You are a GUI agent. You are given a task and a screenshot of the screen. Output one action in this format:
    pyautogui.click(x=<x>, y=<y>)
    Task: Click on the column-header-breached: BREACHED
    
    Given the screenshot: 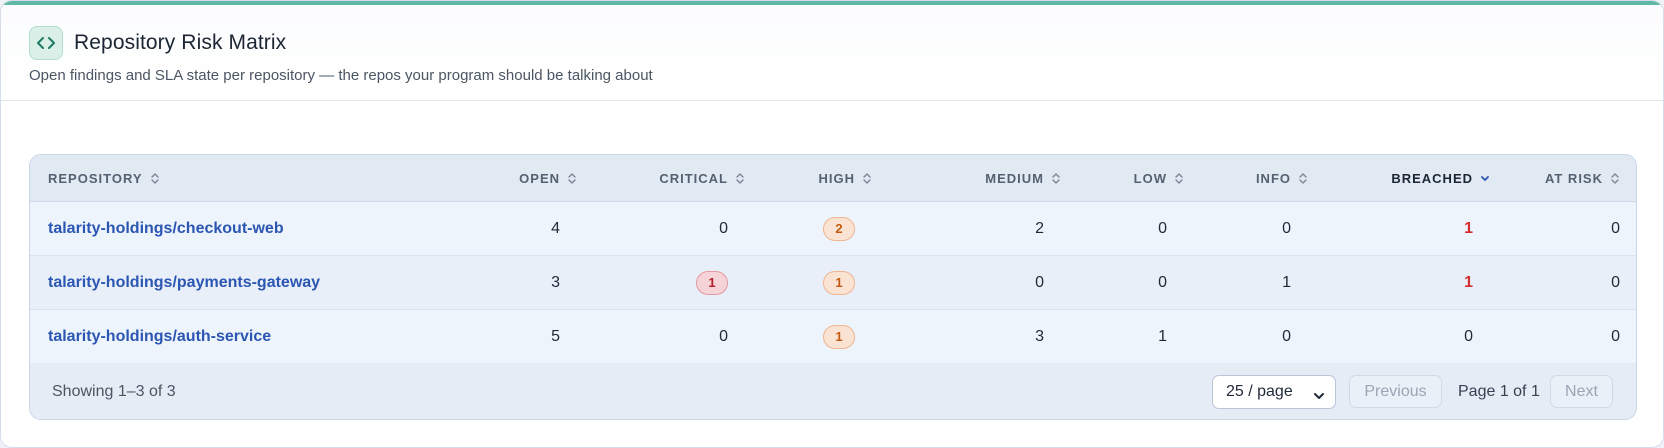 What is the action you would take?
    pyautogui.click(x=1399, y=178)
    